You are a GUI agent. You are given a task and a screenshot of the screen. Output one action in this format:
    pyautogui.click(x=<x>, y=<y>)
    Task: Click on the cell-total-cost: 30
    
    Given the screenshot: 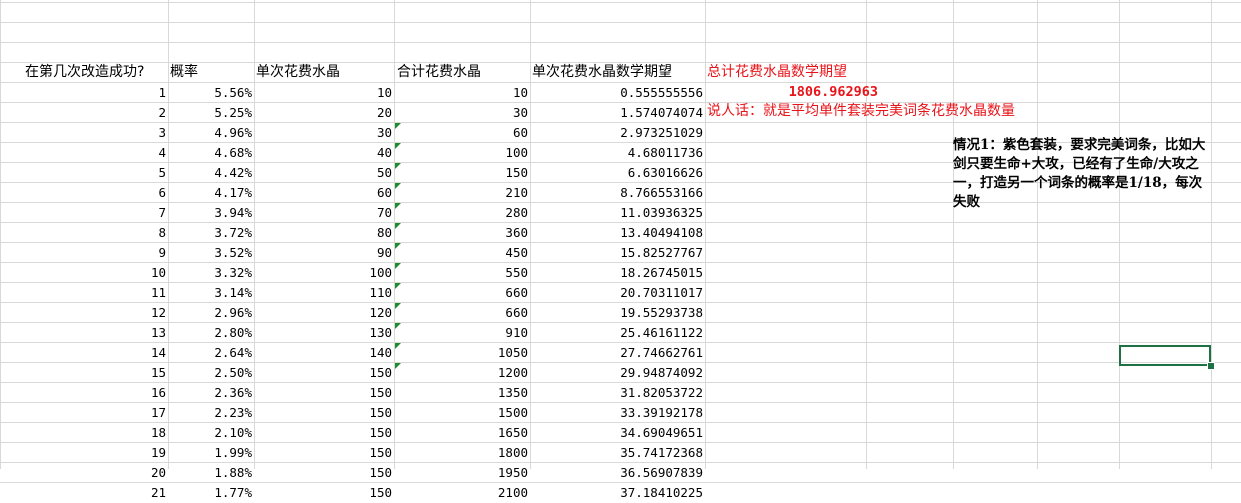 What is the action you would take?
    pyautogui.click(x=462, y=112)
    